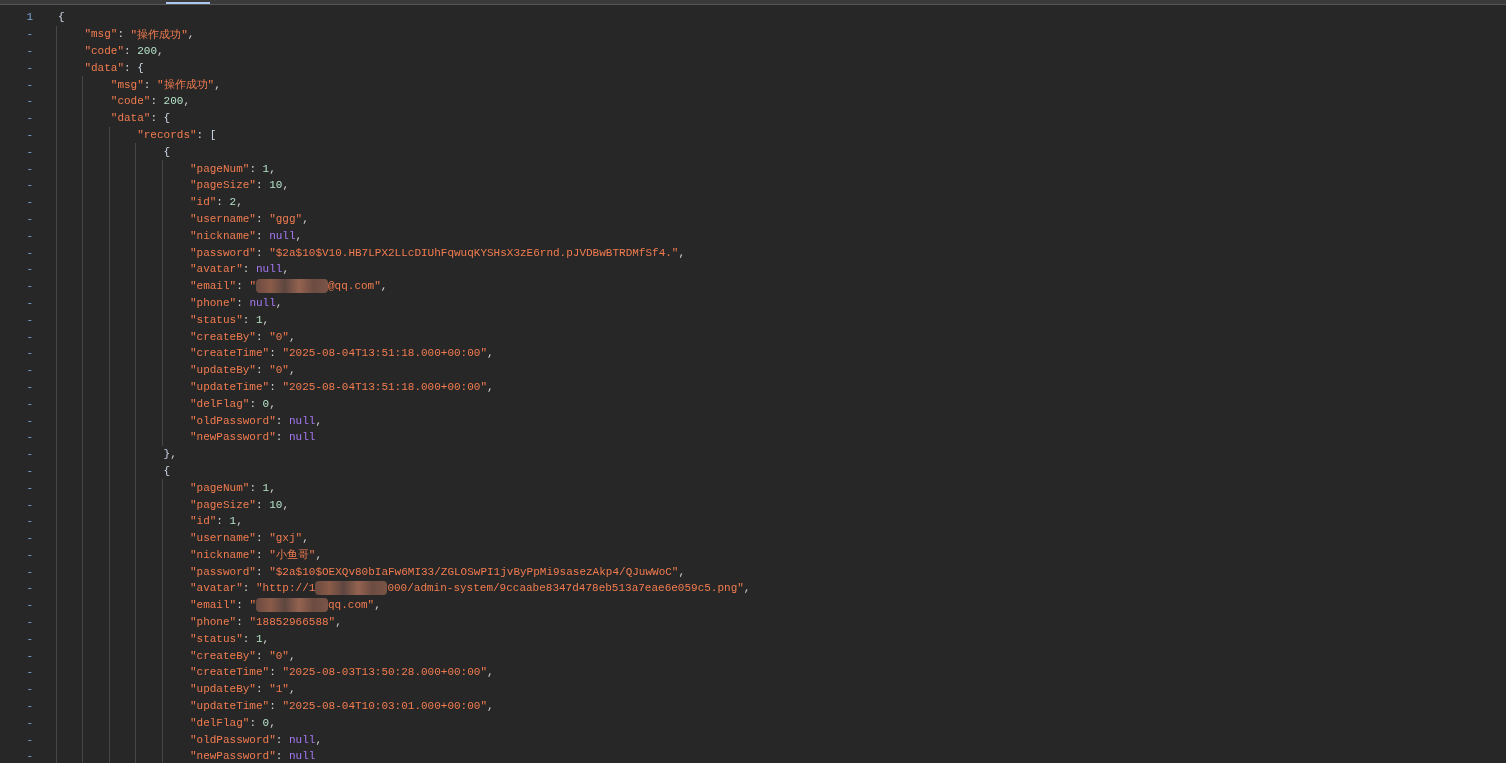  Describe the element at coordinates (219, 403) in the screenshot. I see `json-key: "delFlag"` at that location.